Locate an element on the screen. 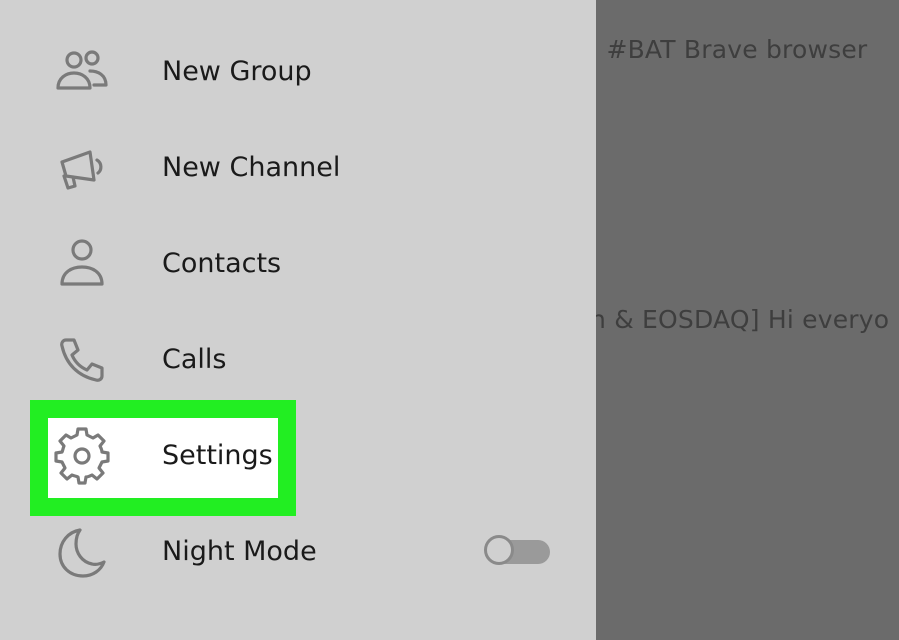  chat-preview-text: n & EOSDAQ] Hi everyo is located at coordinates (743, 319).